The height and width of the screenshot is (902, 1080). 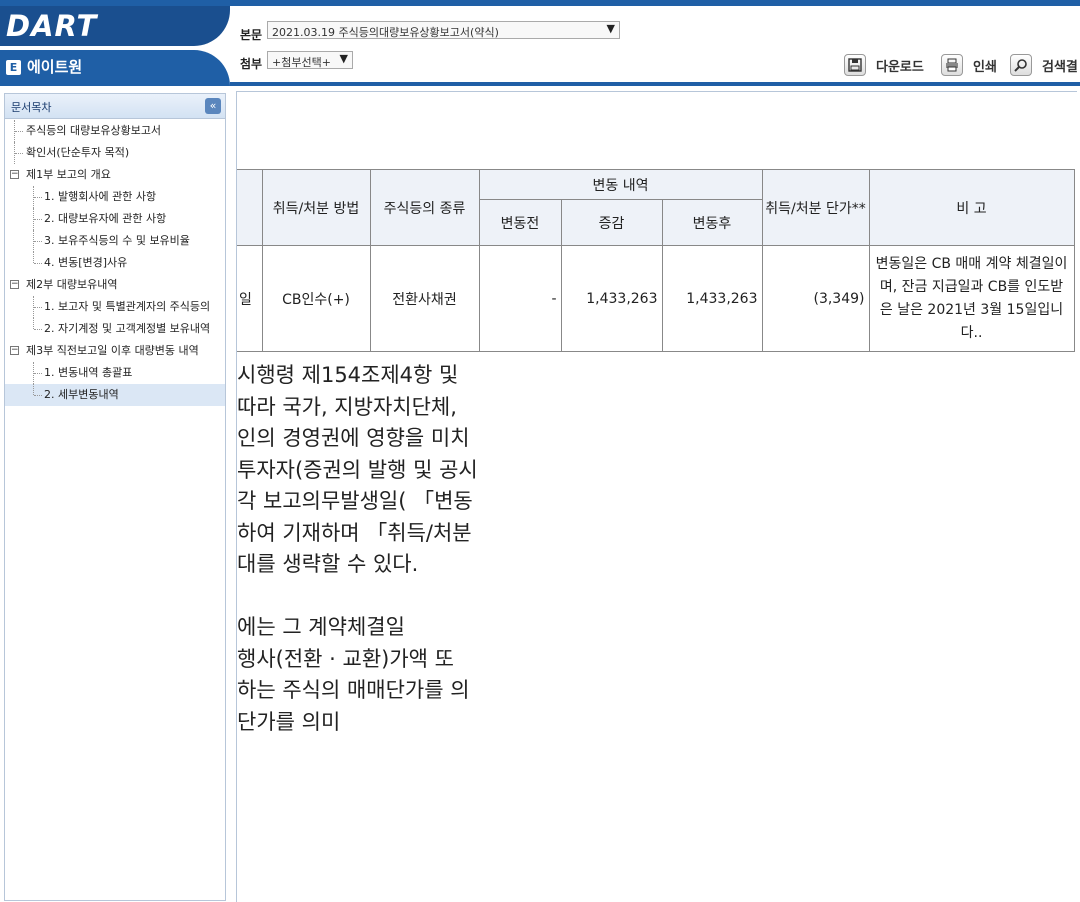 I want to click on before-header: 변동전, so click(x=520, y=222).